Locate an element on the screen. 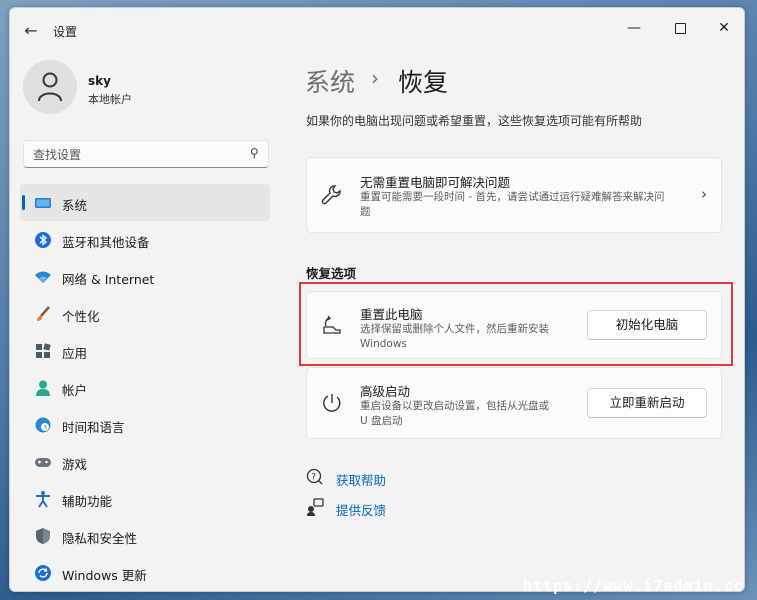  app-title: 设置 is located at coordinates (65, 32).